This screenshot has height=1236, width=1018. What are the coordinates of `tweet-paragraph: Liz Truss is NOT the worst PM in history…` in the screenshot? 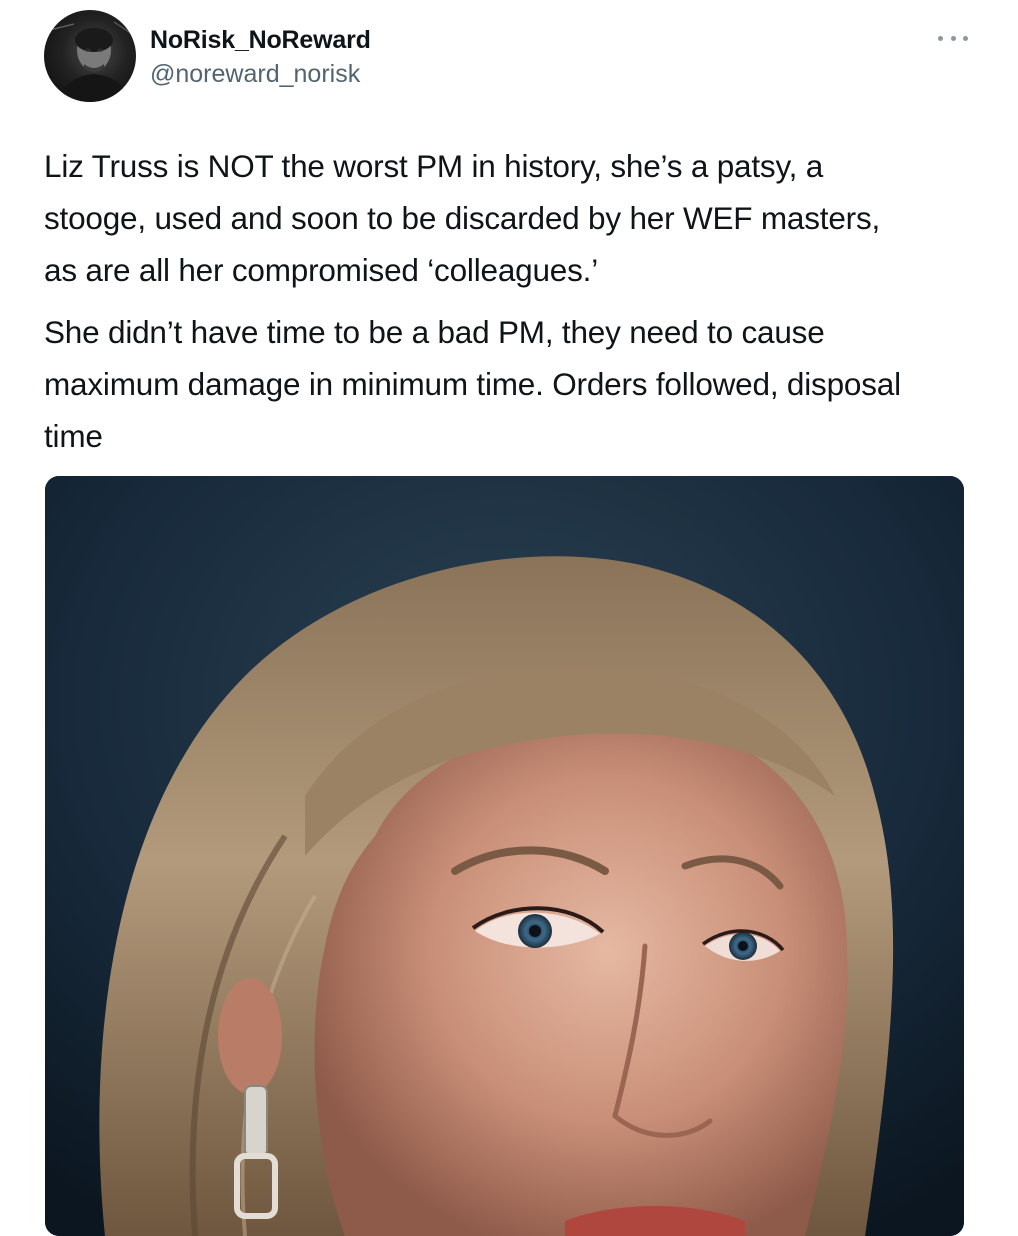 It's located at (462, 218).